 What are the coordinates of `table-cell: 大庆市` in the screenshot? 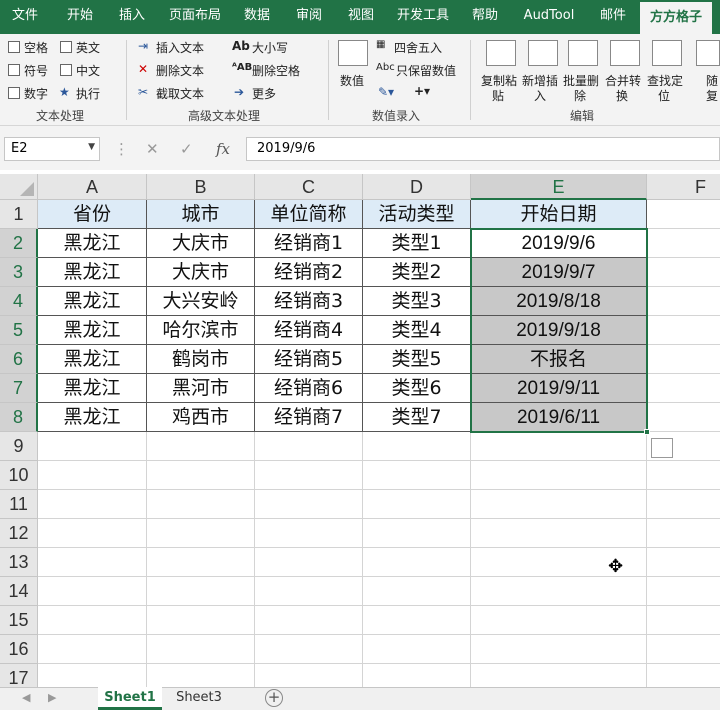 It's located at (201, 243).